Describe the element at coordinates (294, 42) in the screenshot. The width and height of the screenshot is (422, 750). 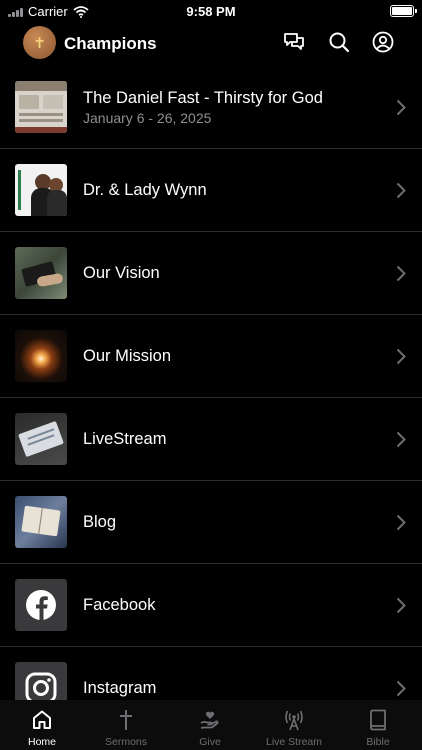
I see `chat-icon` at that location.